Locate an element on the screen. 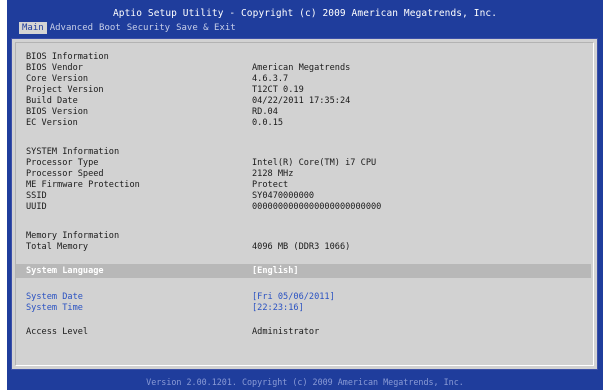  ssid-value: SY0470000000 is located at coordinates (283, 196).